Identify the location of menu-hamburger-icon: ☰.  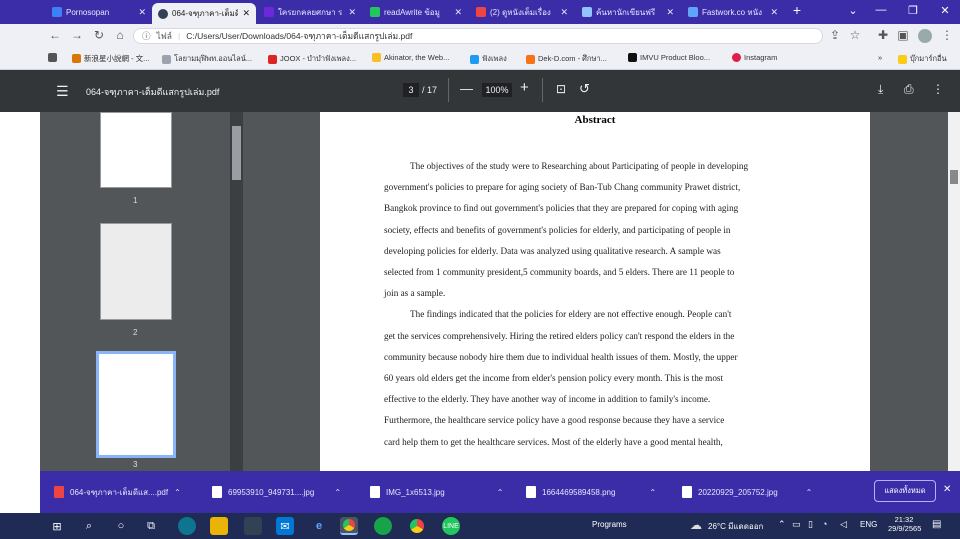
(62, 91).